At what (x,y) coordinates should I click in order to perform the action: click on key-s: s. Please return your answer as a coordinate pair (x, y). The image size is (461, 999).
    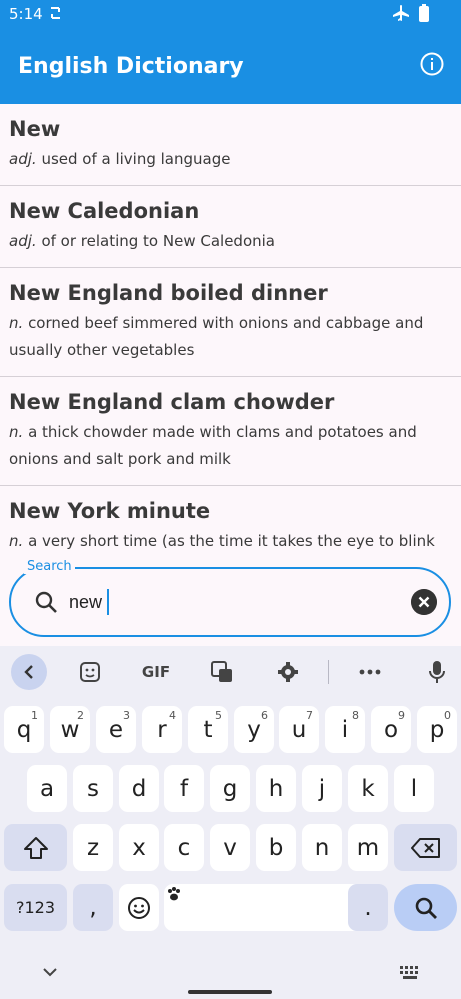
    Looking at the image, I should click on (93, 788).